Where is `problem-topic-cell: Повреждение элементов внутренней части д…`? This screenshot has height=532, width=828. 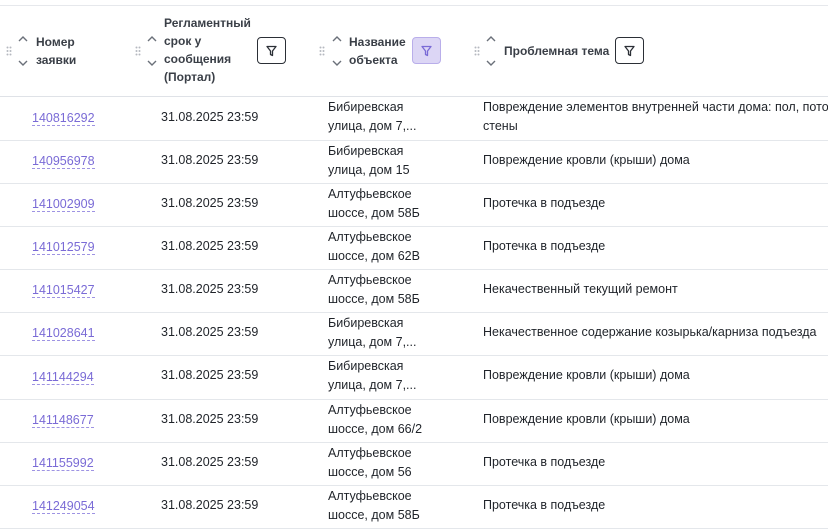
problem-topic-cell: Повреждение элементов внутренней части д… is located at coordinates (655, 116).